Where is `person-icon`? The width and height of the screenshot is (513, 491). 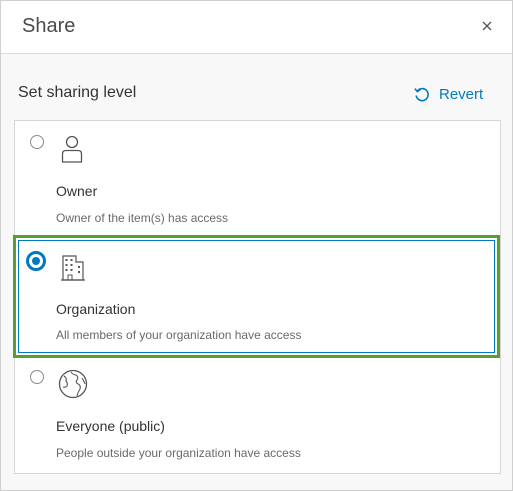
person-icon is located at coordinates (72, 151).